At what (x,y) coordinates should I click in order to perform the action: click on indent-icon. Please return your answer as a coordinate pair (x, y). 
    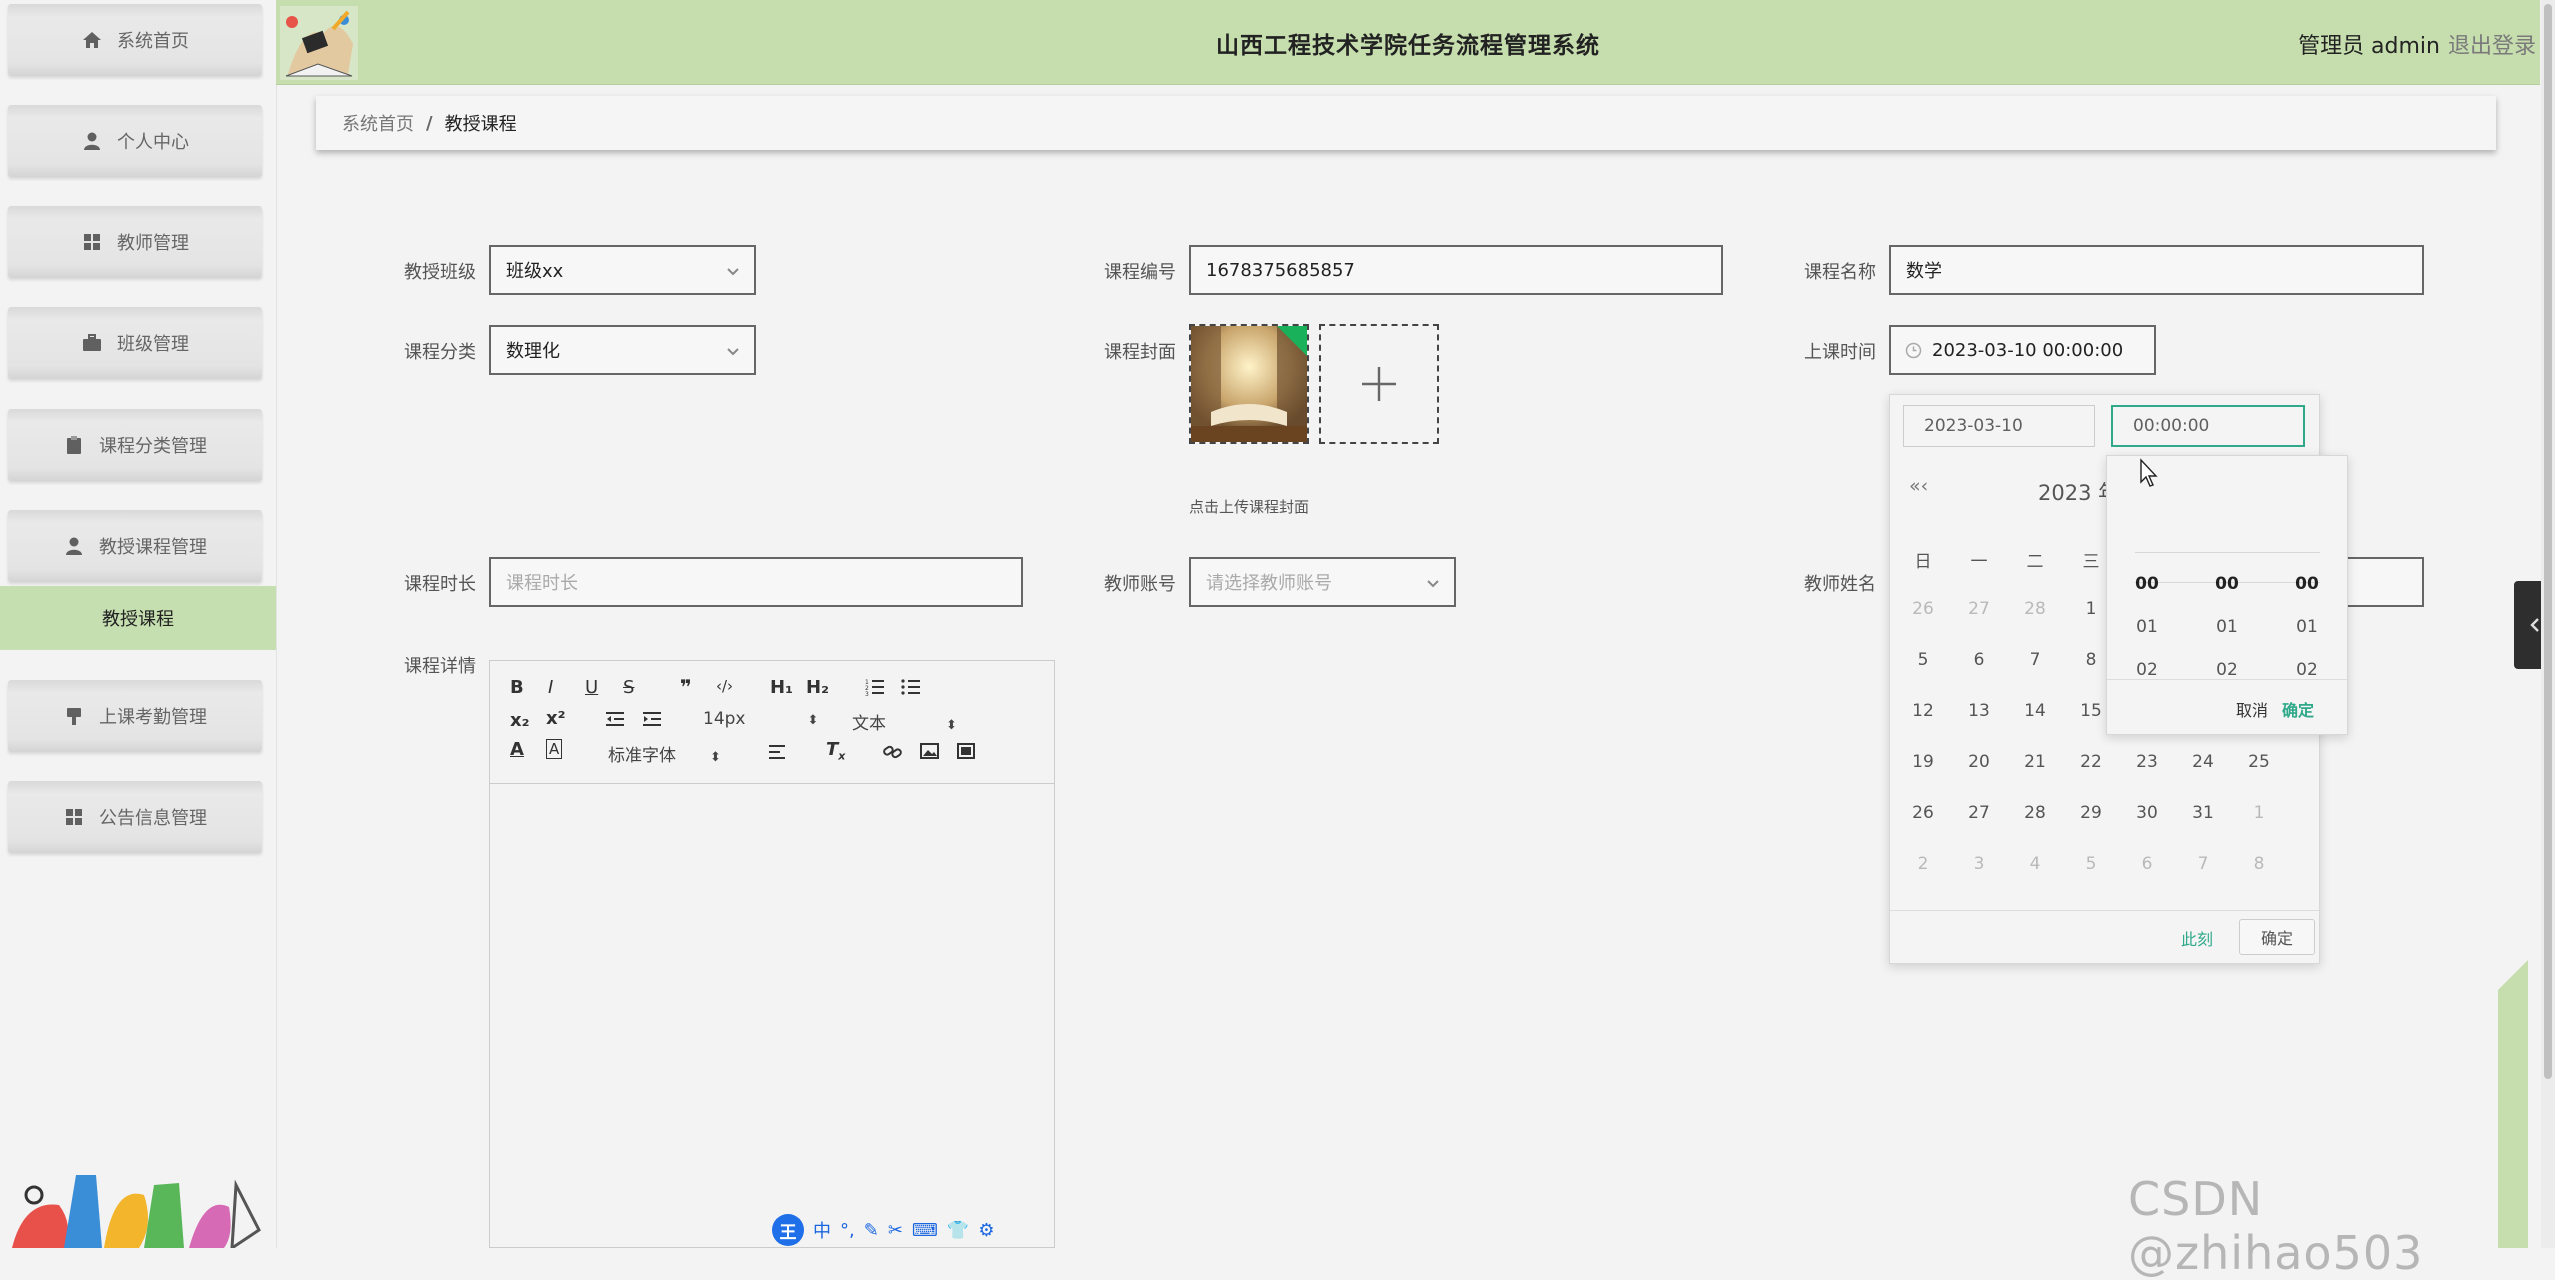
    Looking at the image, I should click on (652, 719).